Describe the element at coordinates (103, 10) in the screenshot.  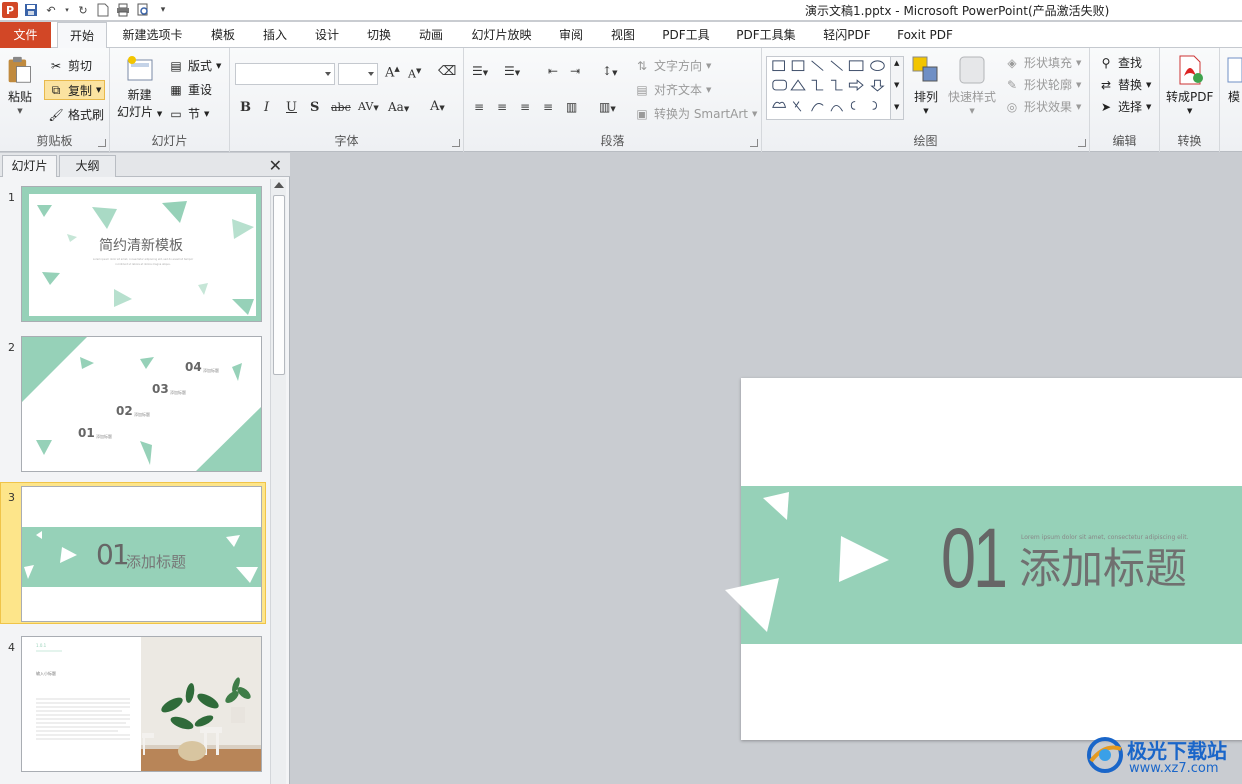
I see `new-document-icon` at that location.